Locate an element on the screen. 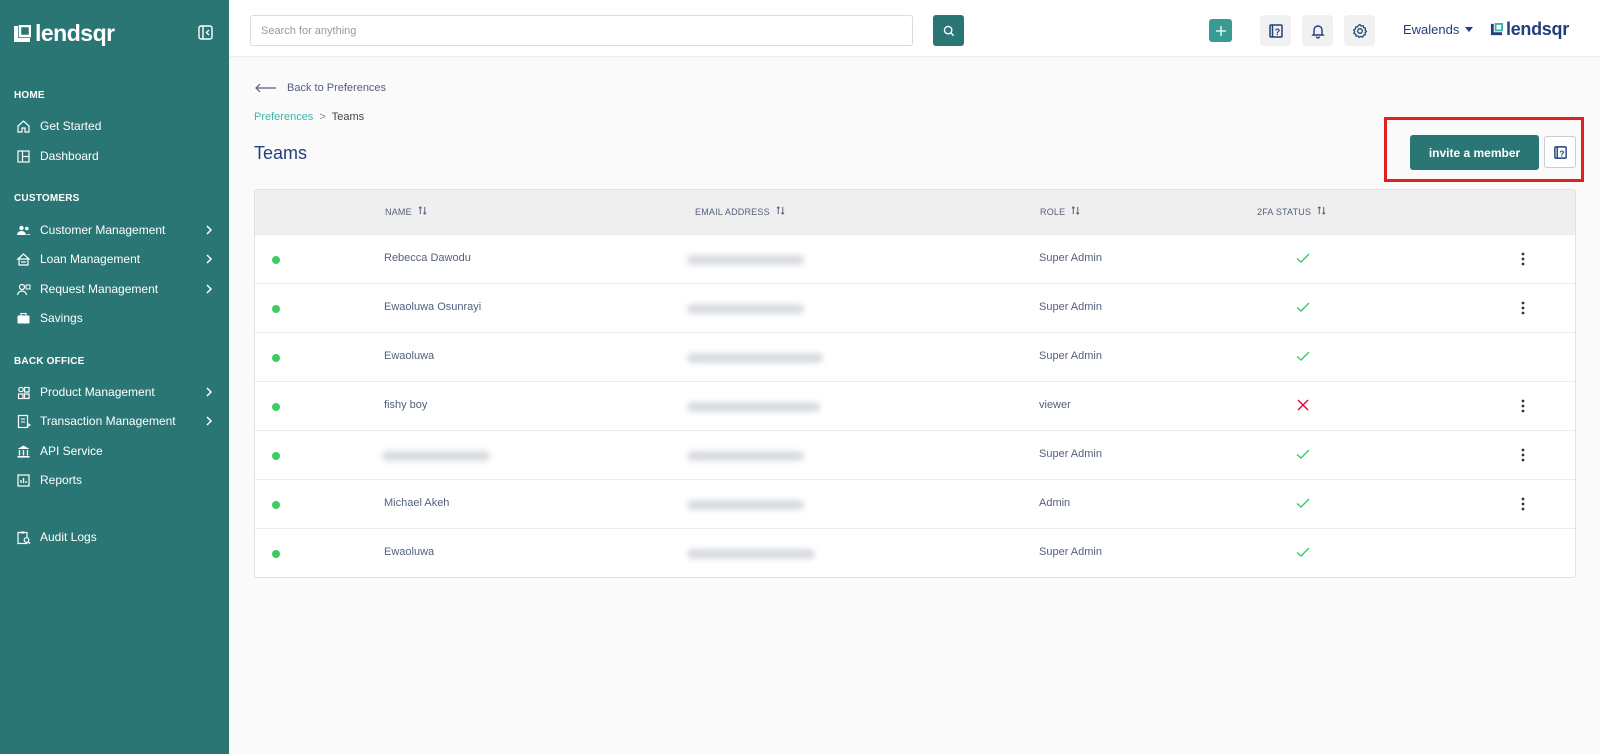 This screenshot has height=754, width=1600. header-2fa: 2FA STATUS is located at coordinates (1291, 211).